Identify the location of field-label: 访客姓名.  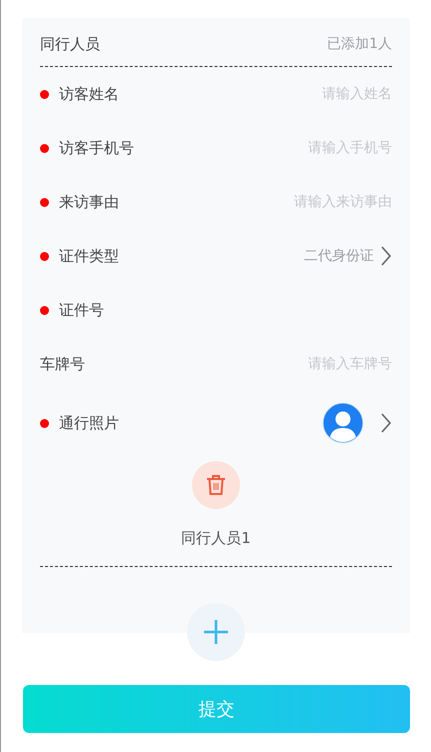
(89, 94).